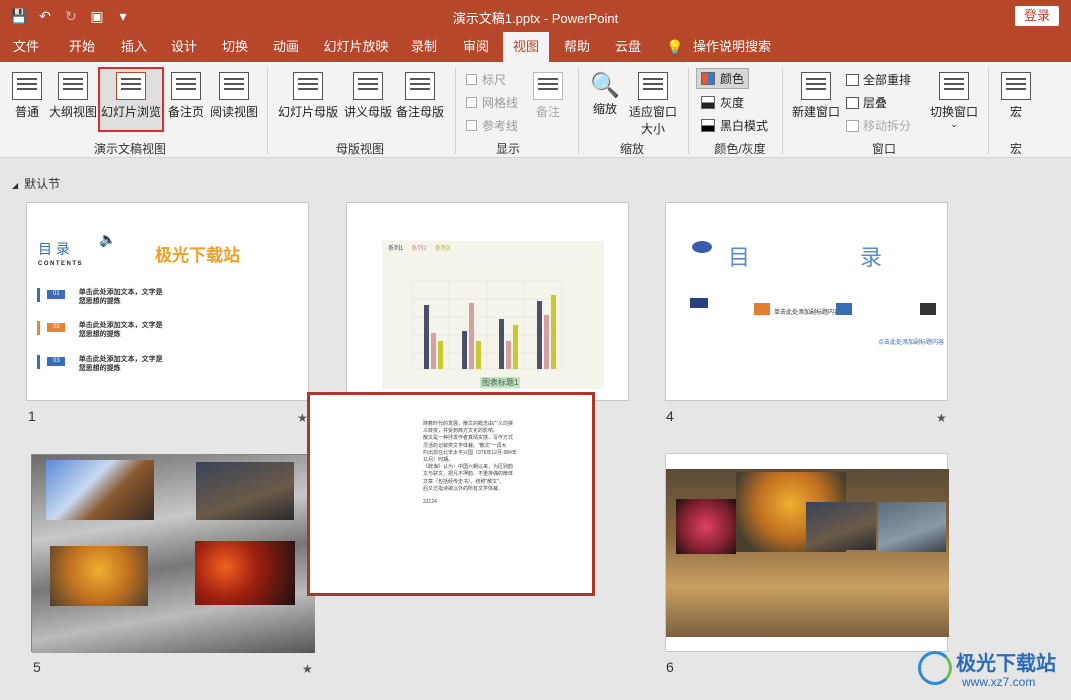 The width and height of the screenshot is (1071, 700). I want to click on slide-title-text: 目 录, so click(54, 249).